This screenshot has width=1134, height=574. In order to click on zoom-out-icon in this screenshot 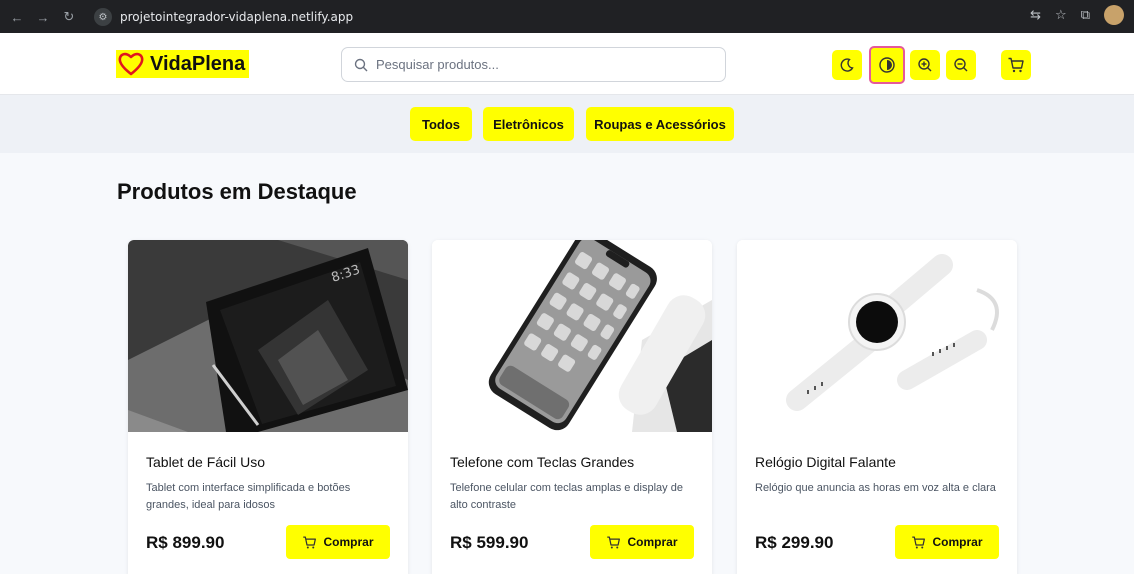, I will do `click(961, 65)`.